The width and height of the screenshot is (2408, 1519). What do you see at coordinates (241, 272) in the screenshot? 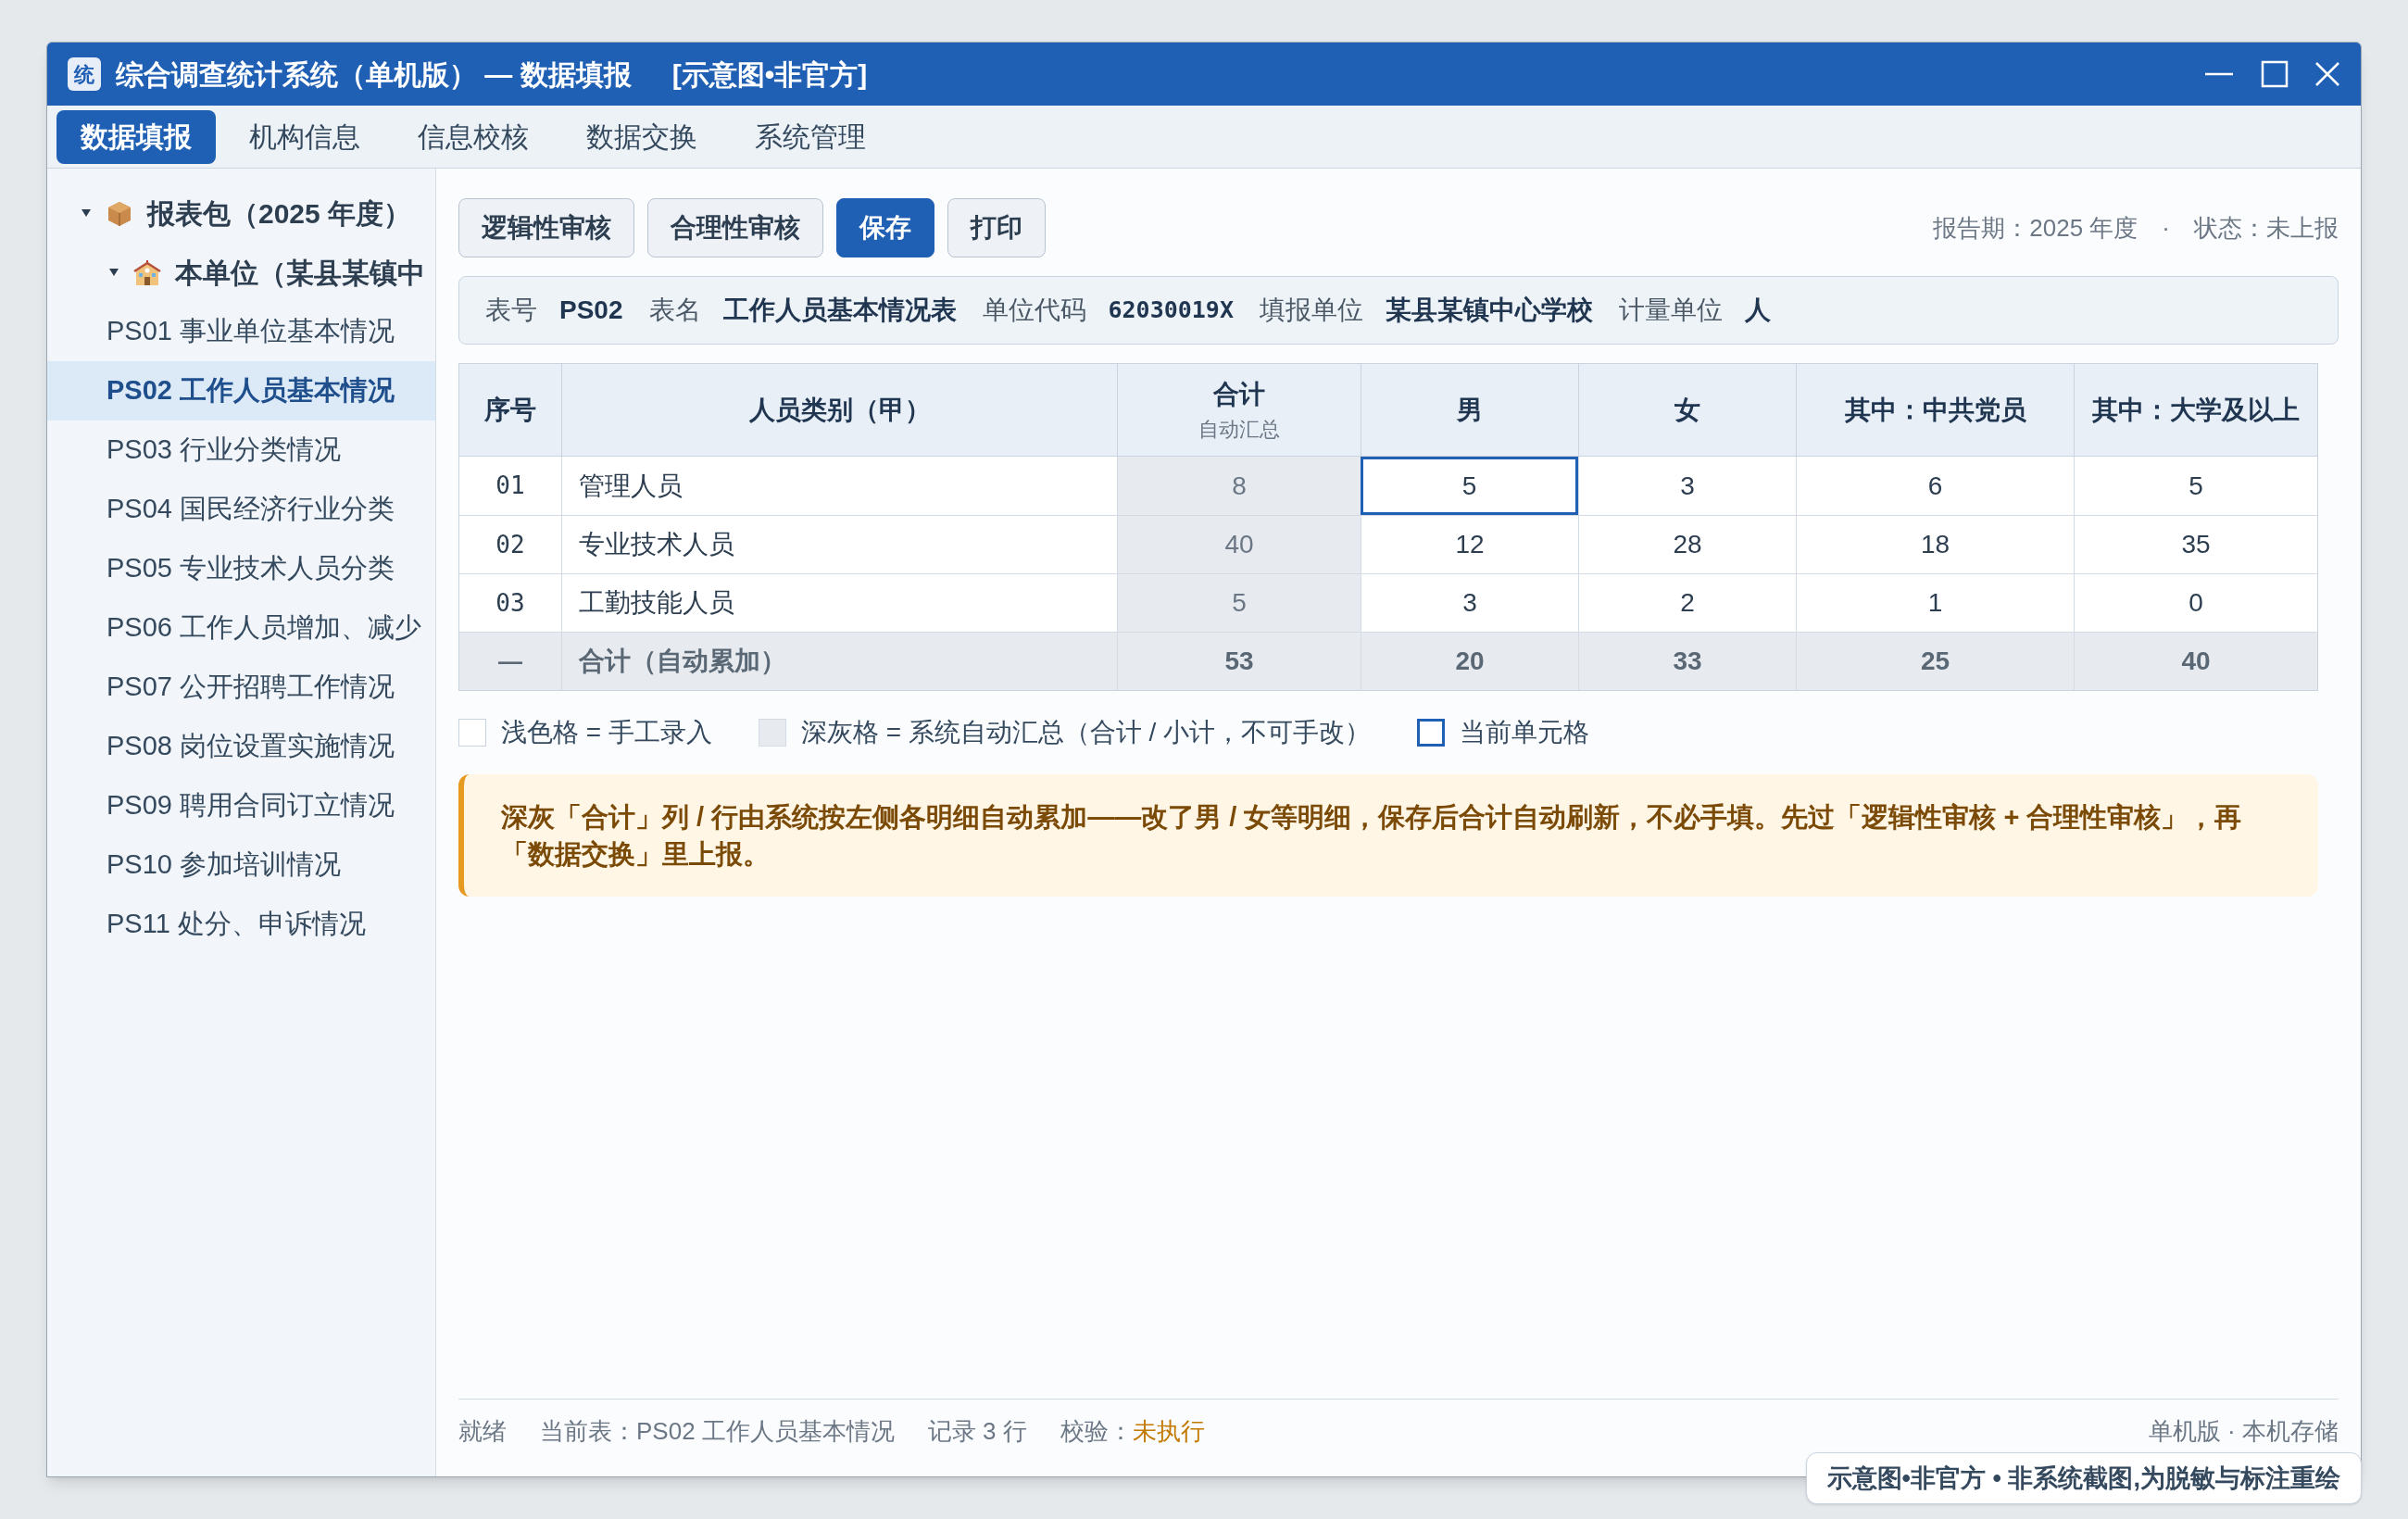
I see `tree-item: 本单位（某县某镇中` at bounding box center [241, 272].